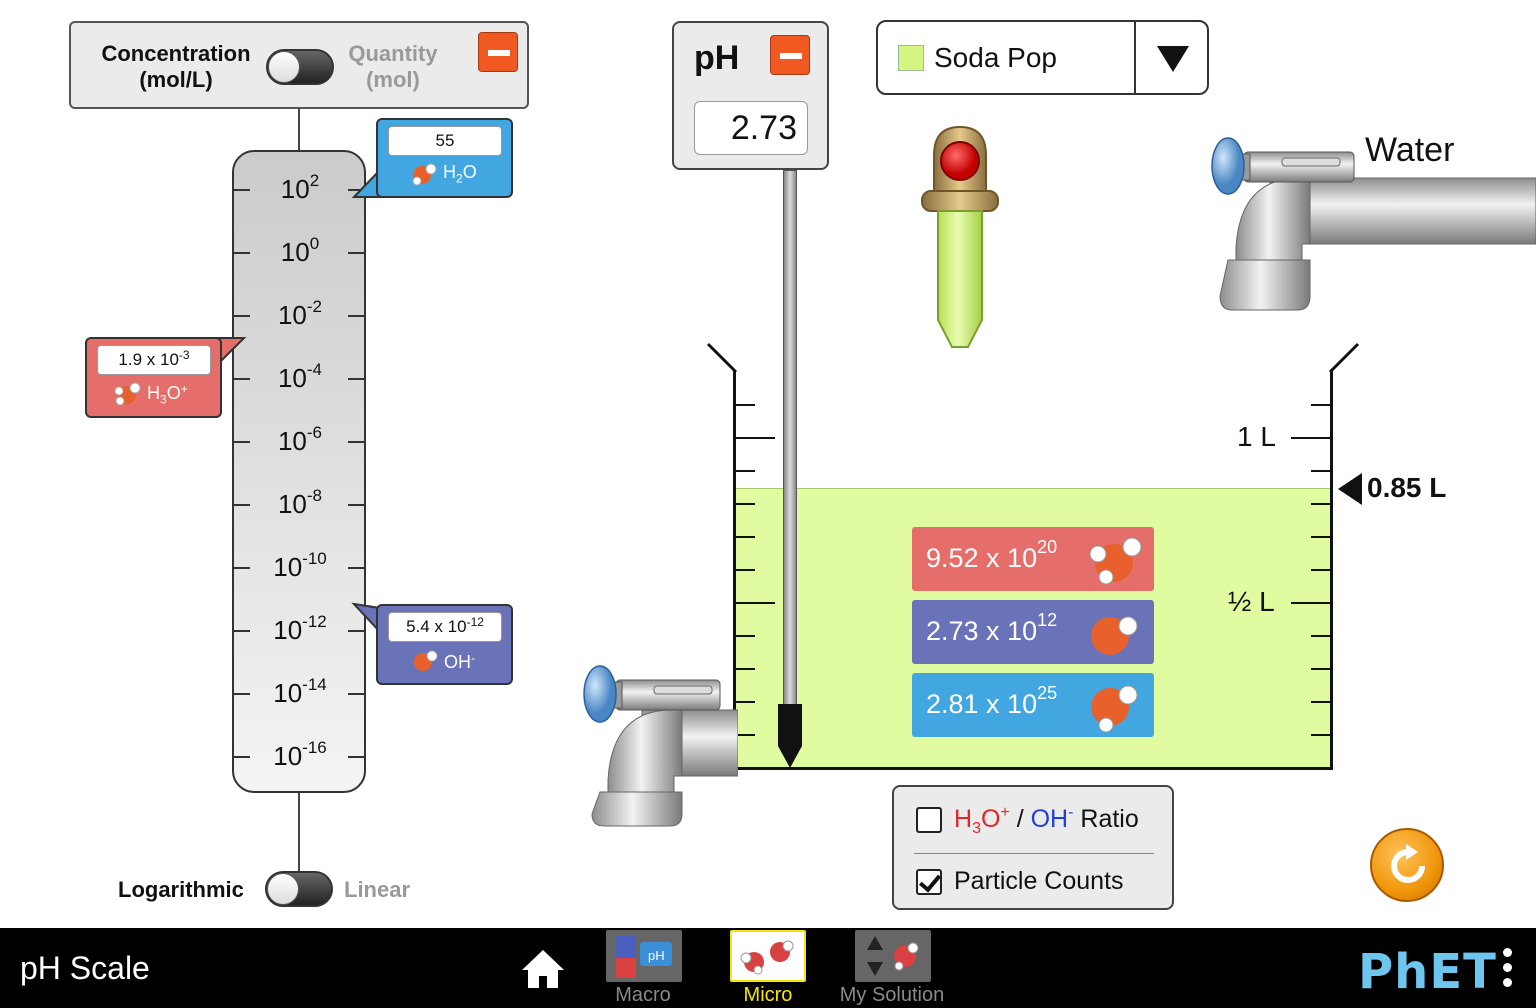  I want to click on svg-text: pH, so click(656, 955).